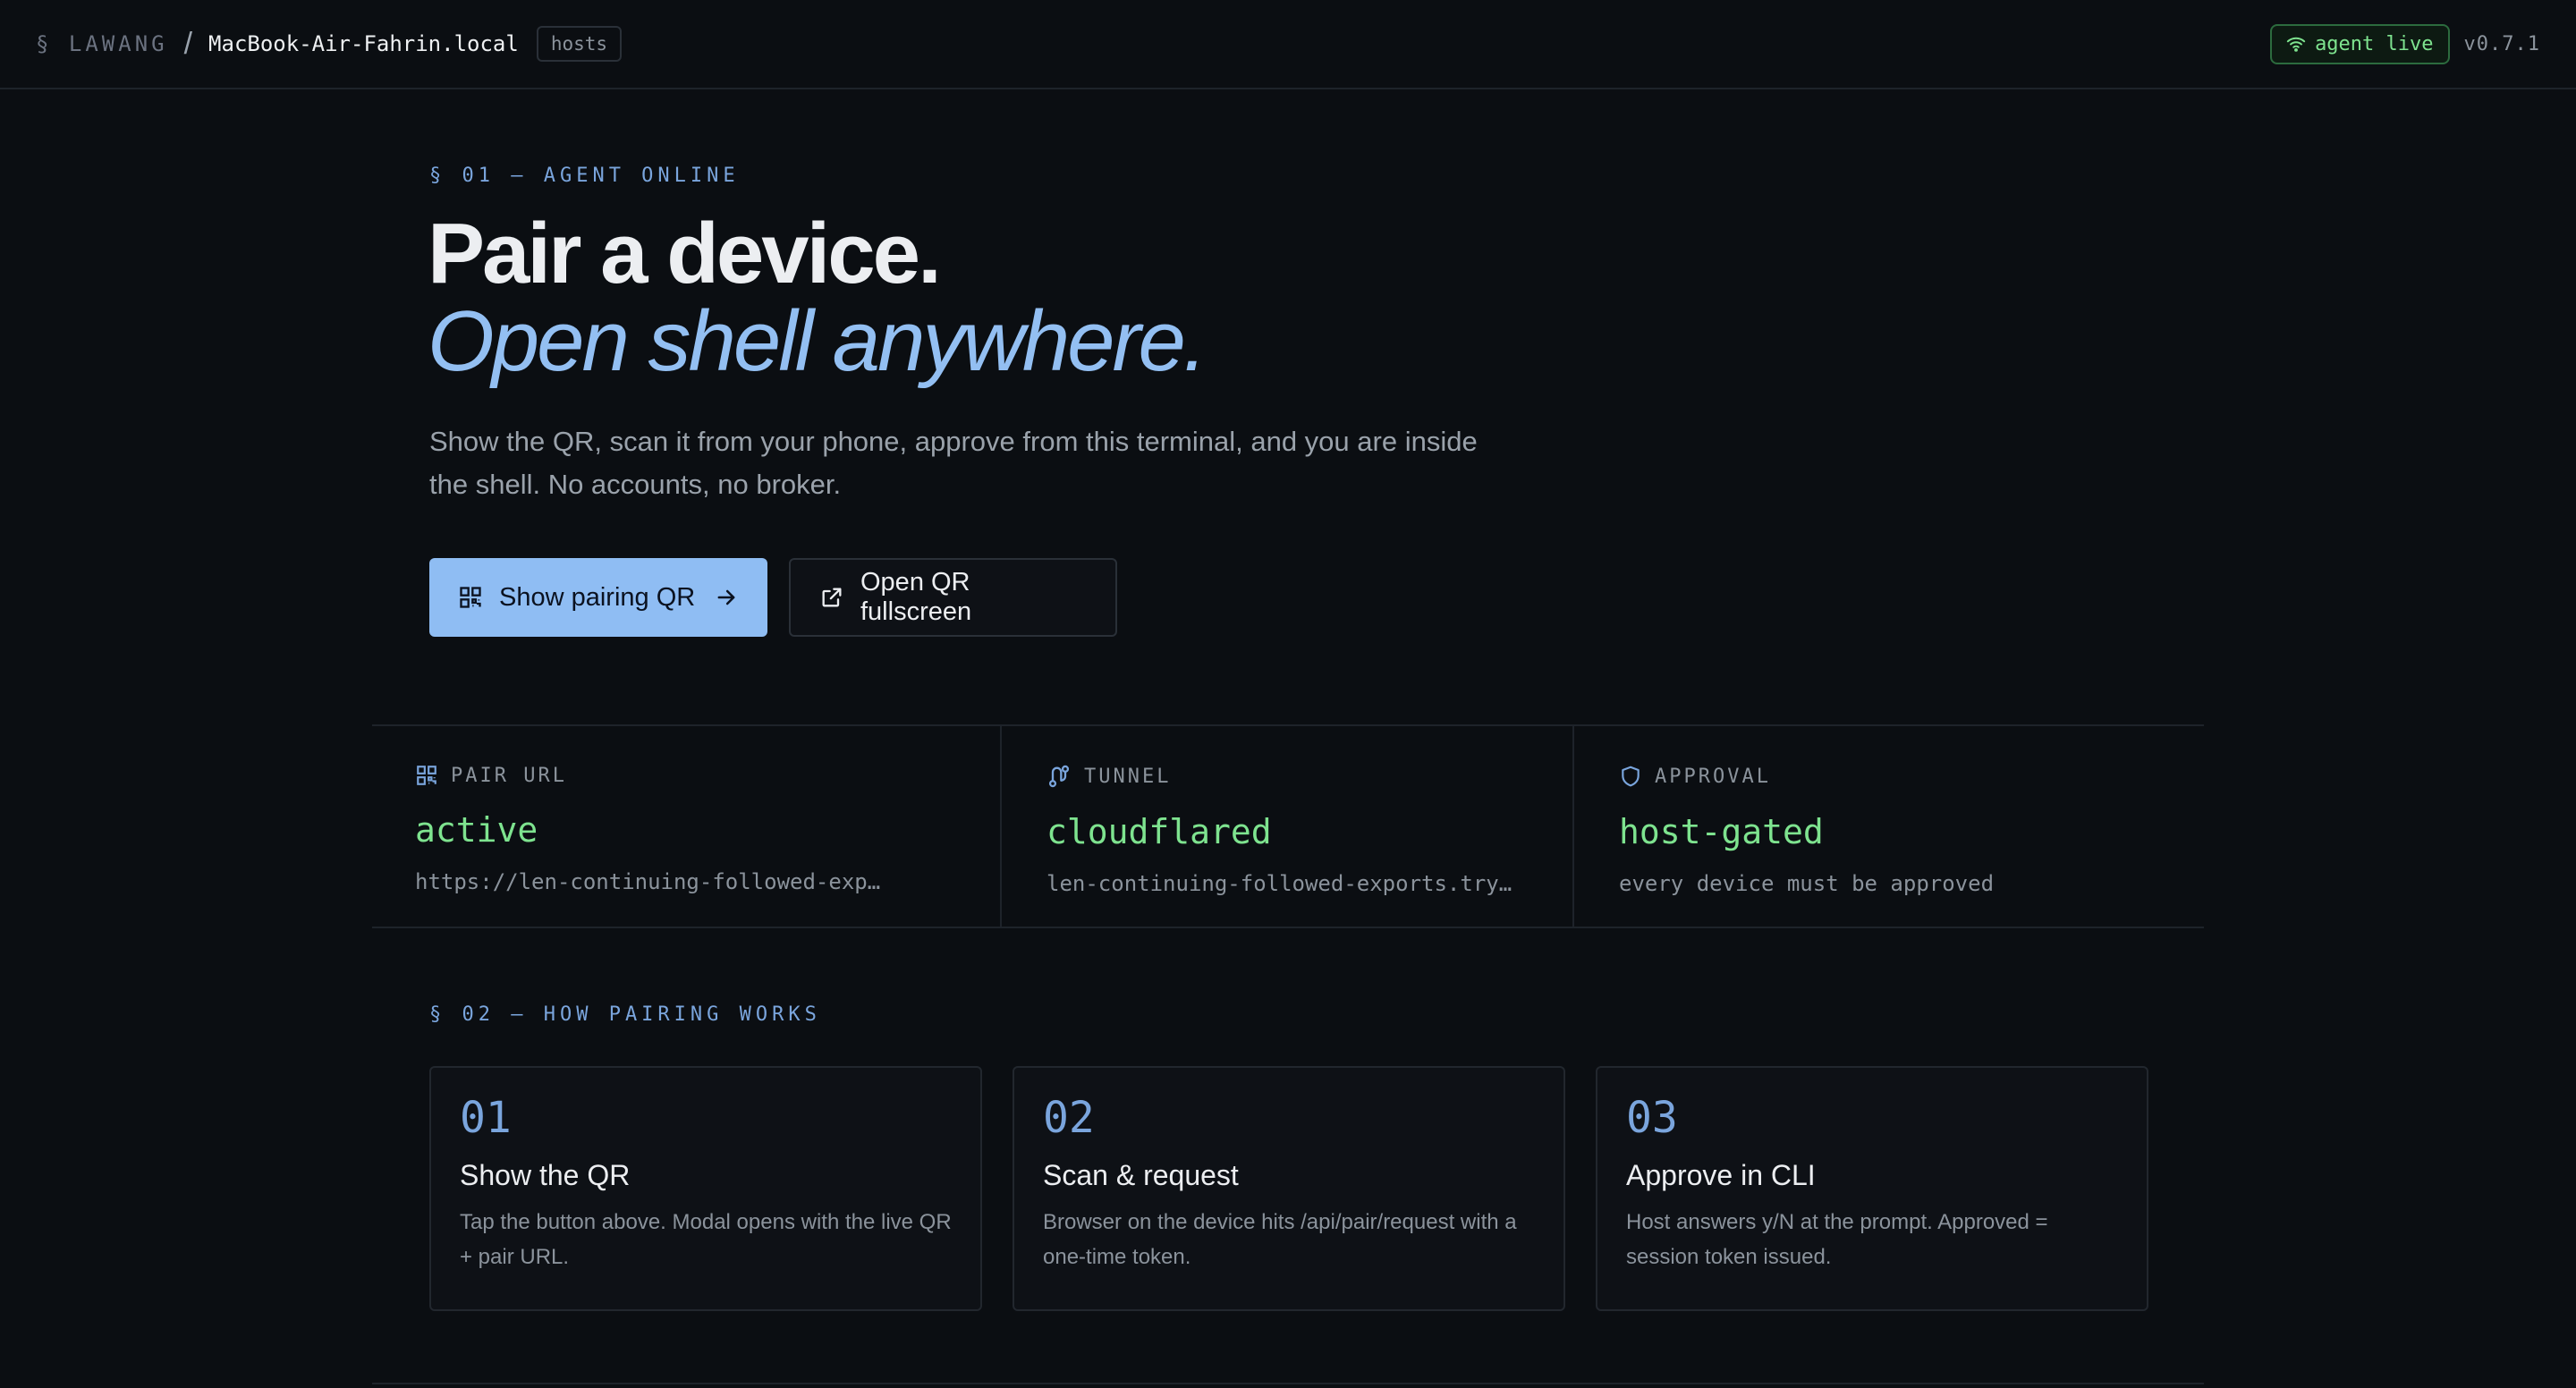 This screenshot has height=1388, width=2576. I want to click on stat-label: TUNNEL, so click(1128, 776).